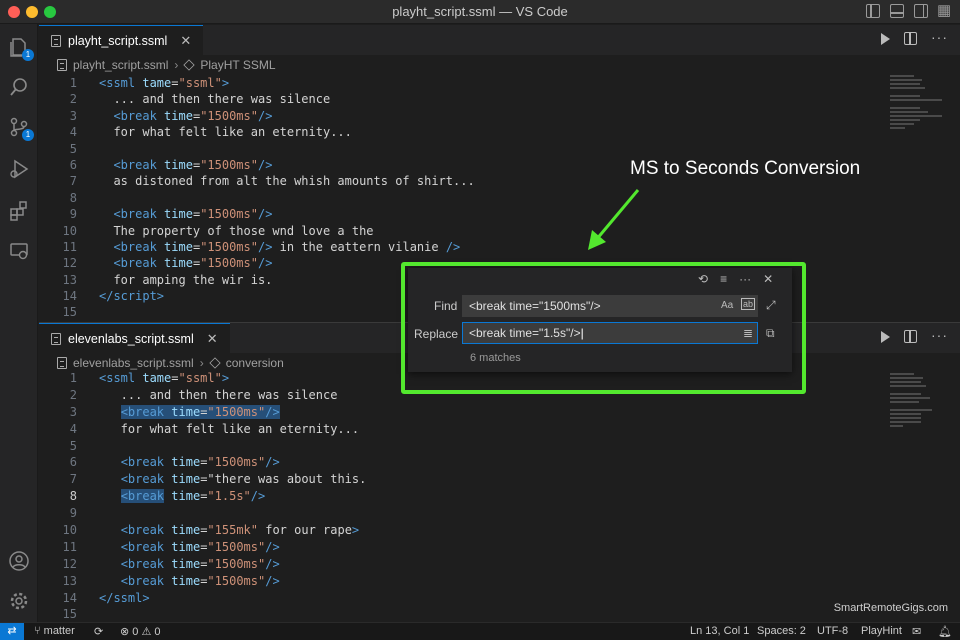  Describe the element at coordinates (832, 631) in the screenshot. I see `encoding: UTF-8` at that location.